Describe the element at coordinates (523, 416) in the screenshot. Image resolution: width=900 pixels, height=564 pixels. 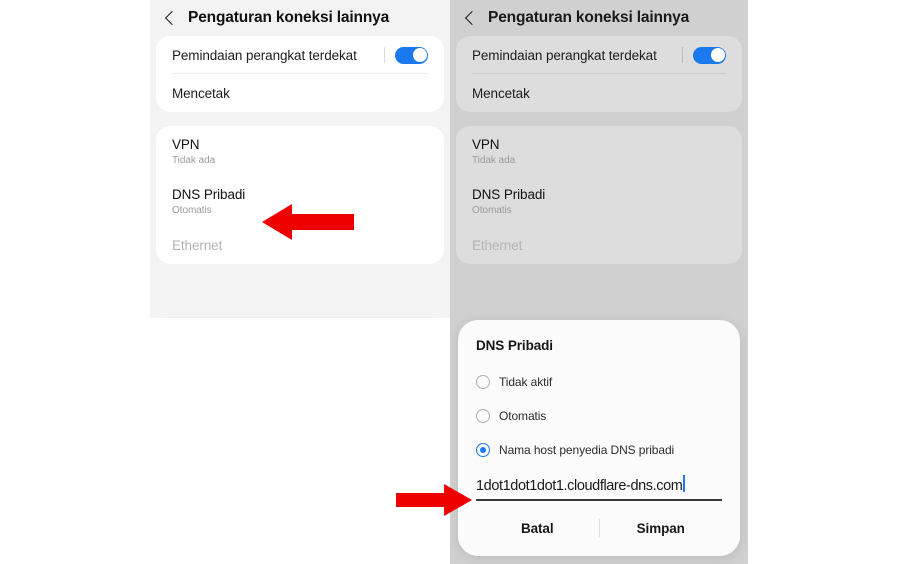
I see `radio-label: Otomatis` at that location.